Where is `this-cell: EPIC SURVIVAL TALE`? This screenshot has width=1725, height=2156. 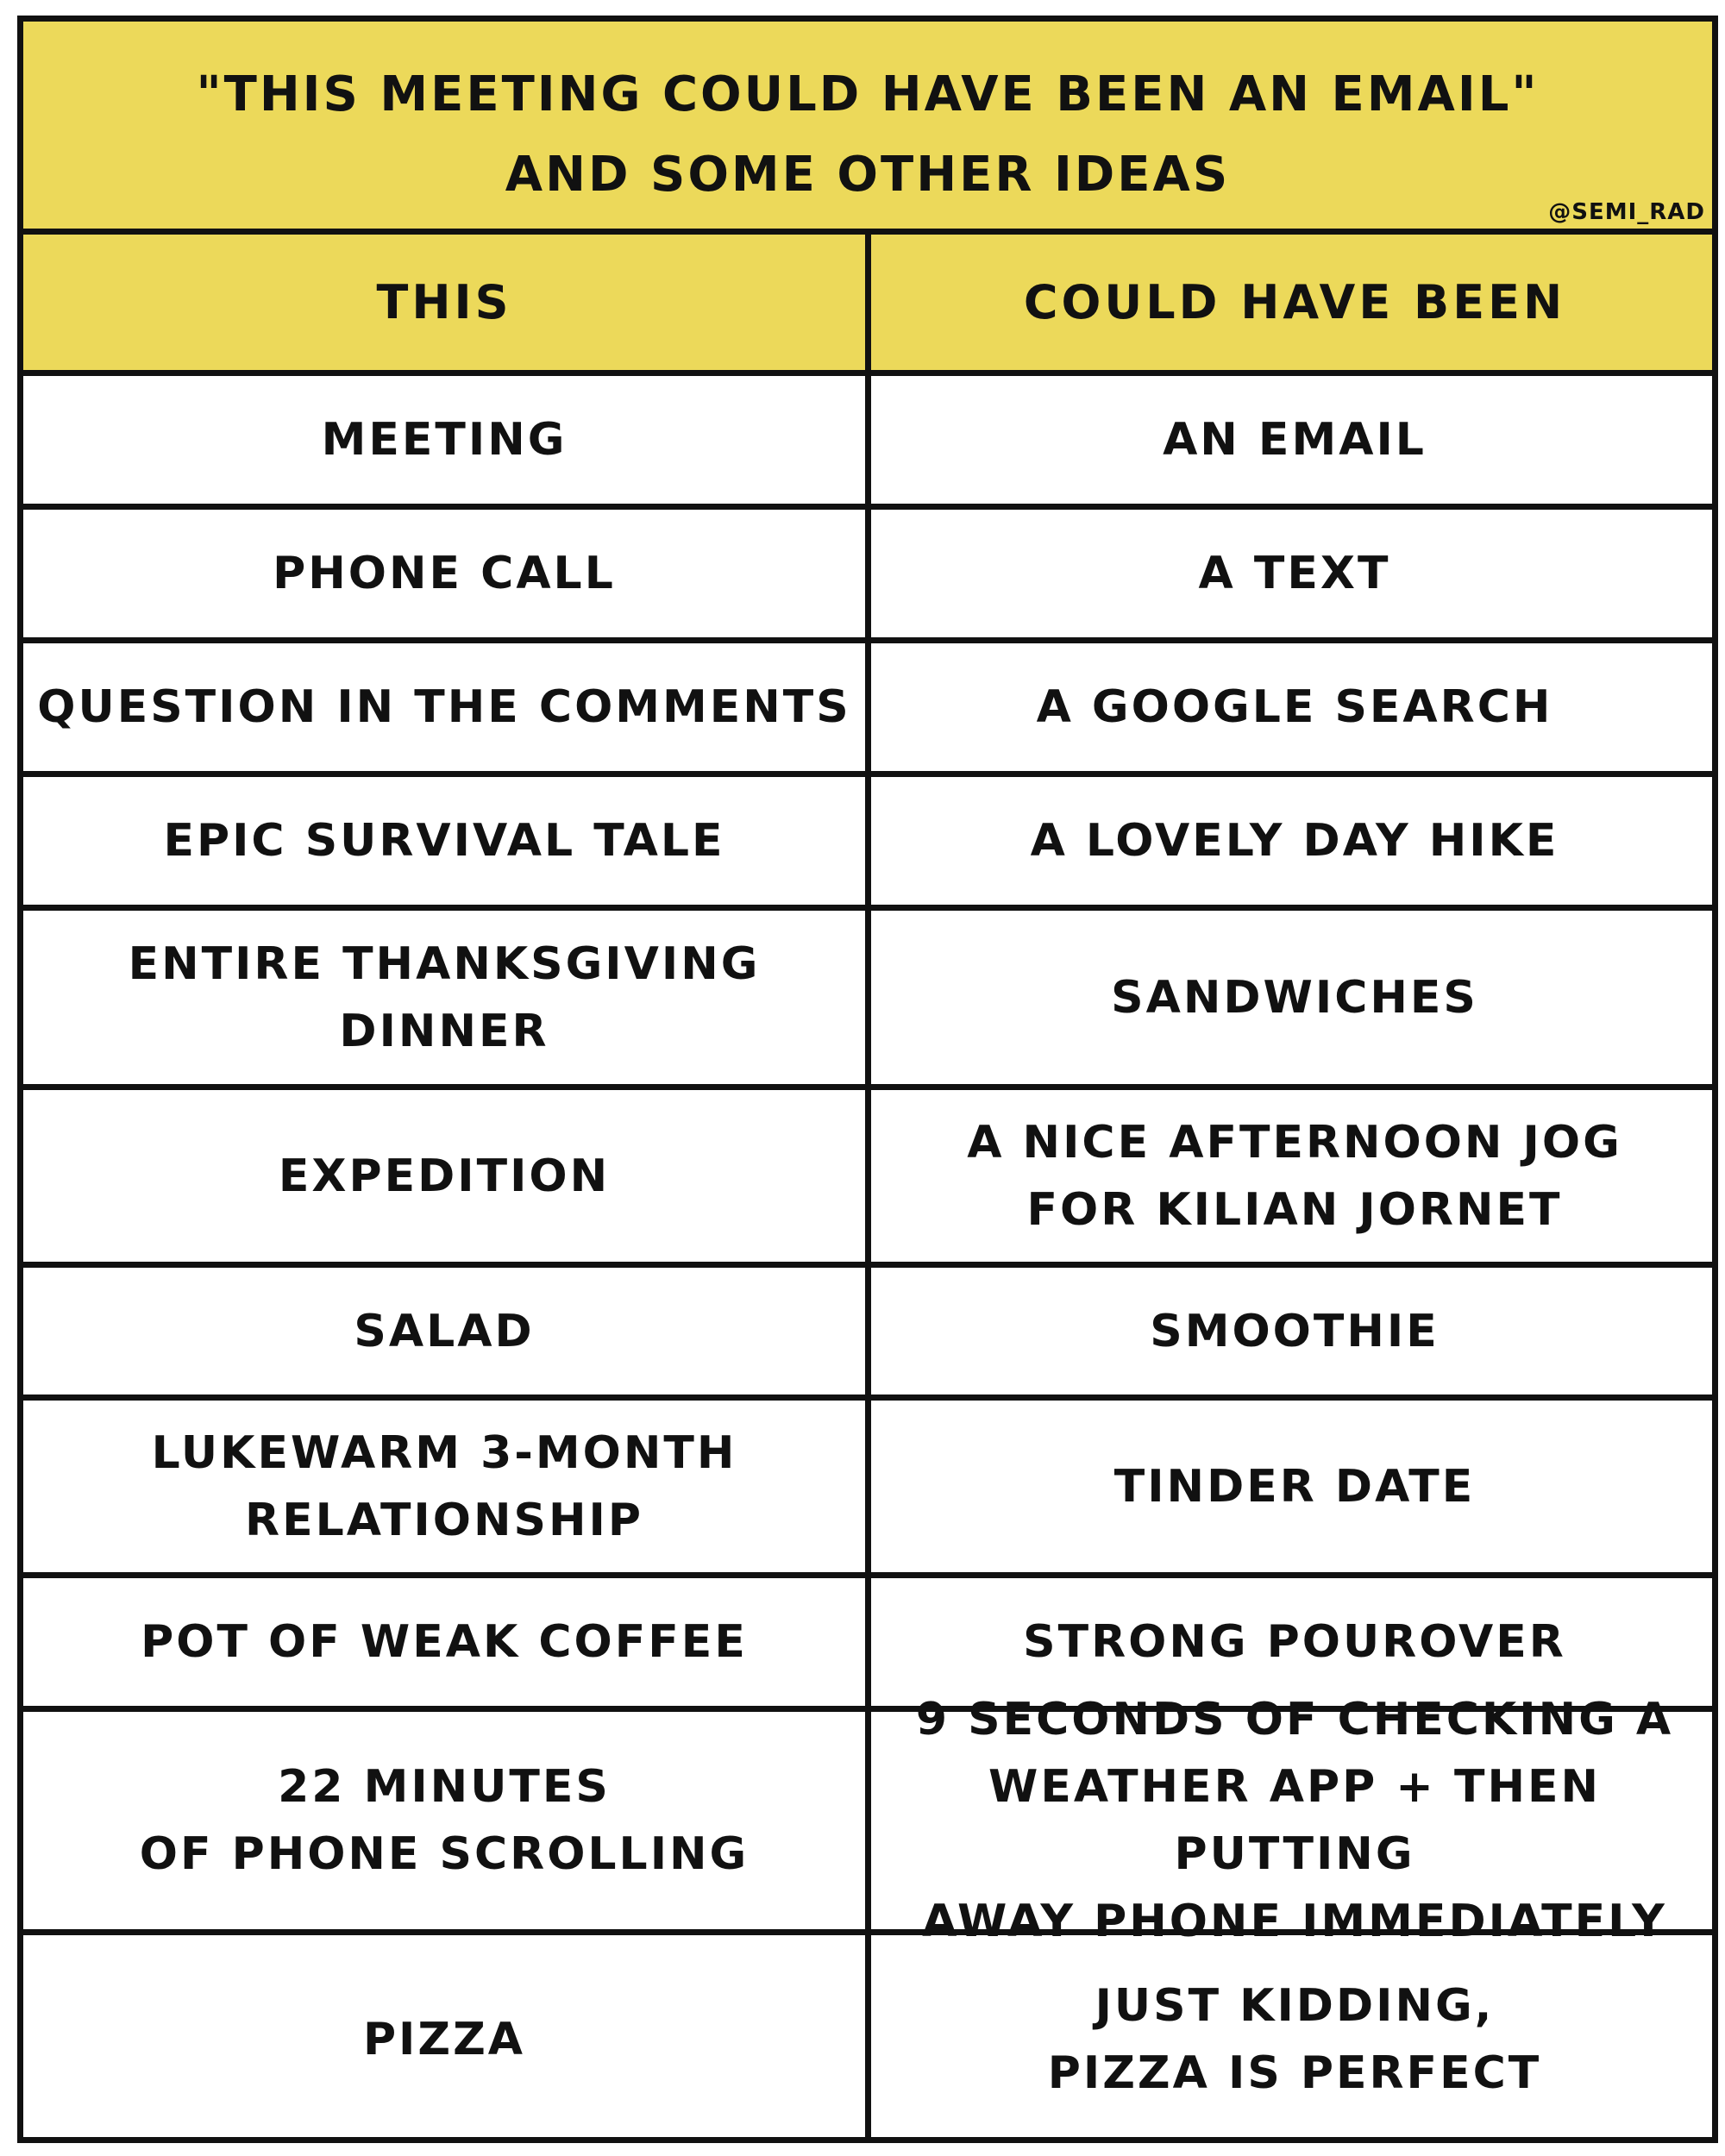
this-cell: EPIC SURVIVAL TALE is located at coordinates (444, 841).